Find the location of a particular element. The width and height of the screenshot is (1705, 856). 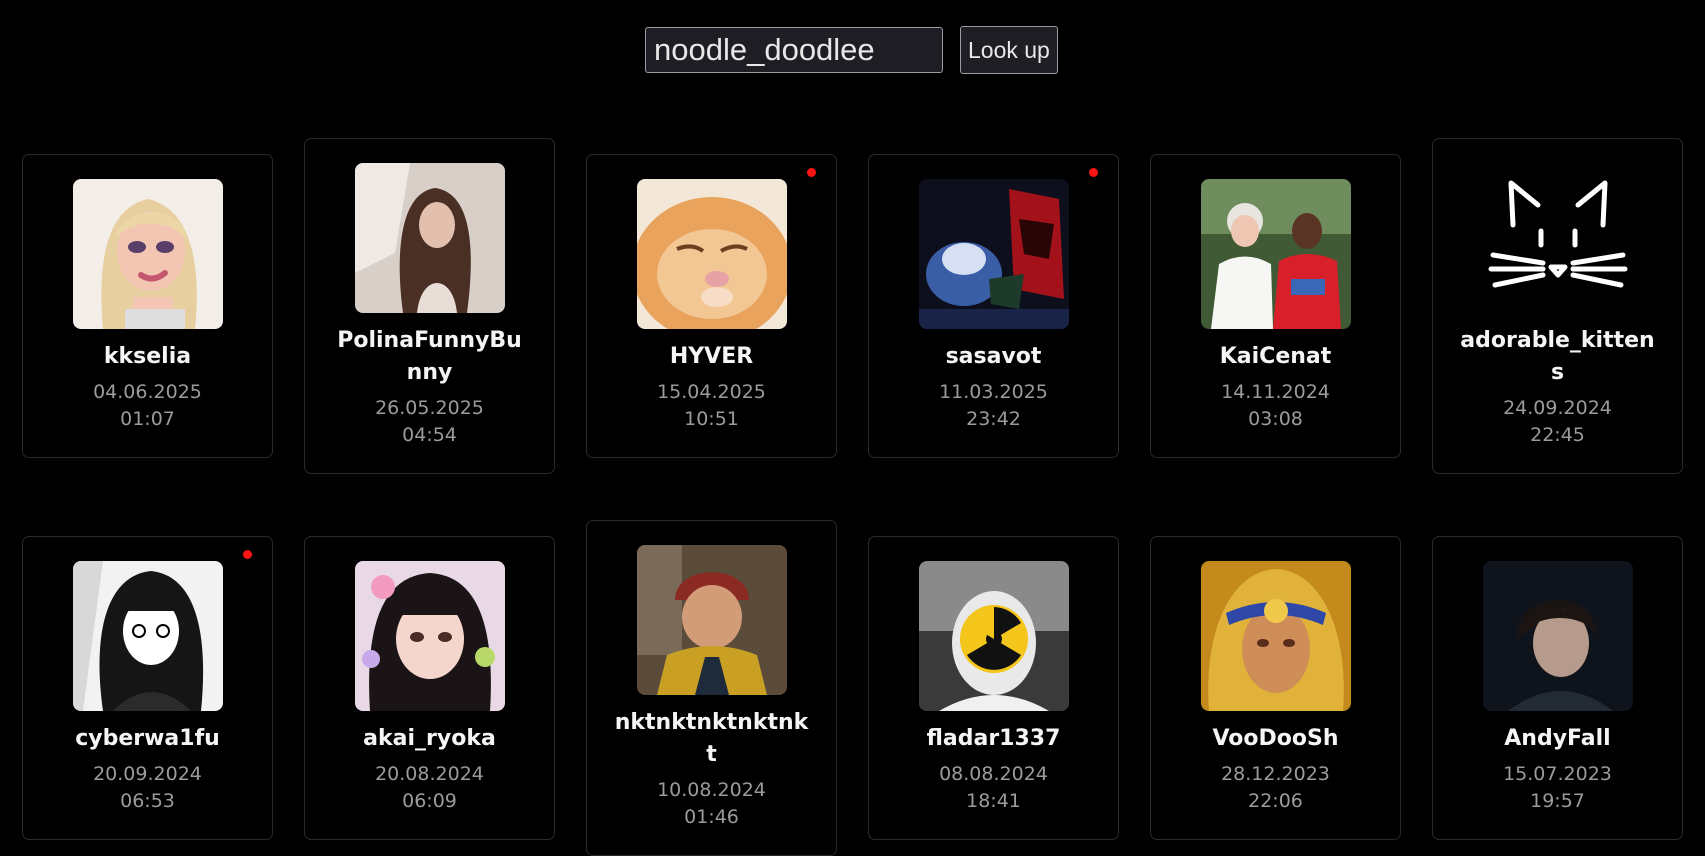

profile-date: 24.09.2024 is located at coordinates (1557, 408).